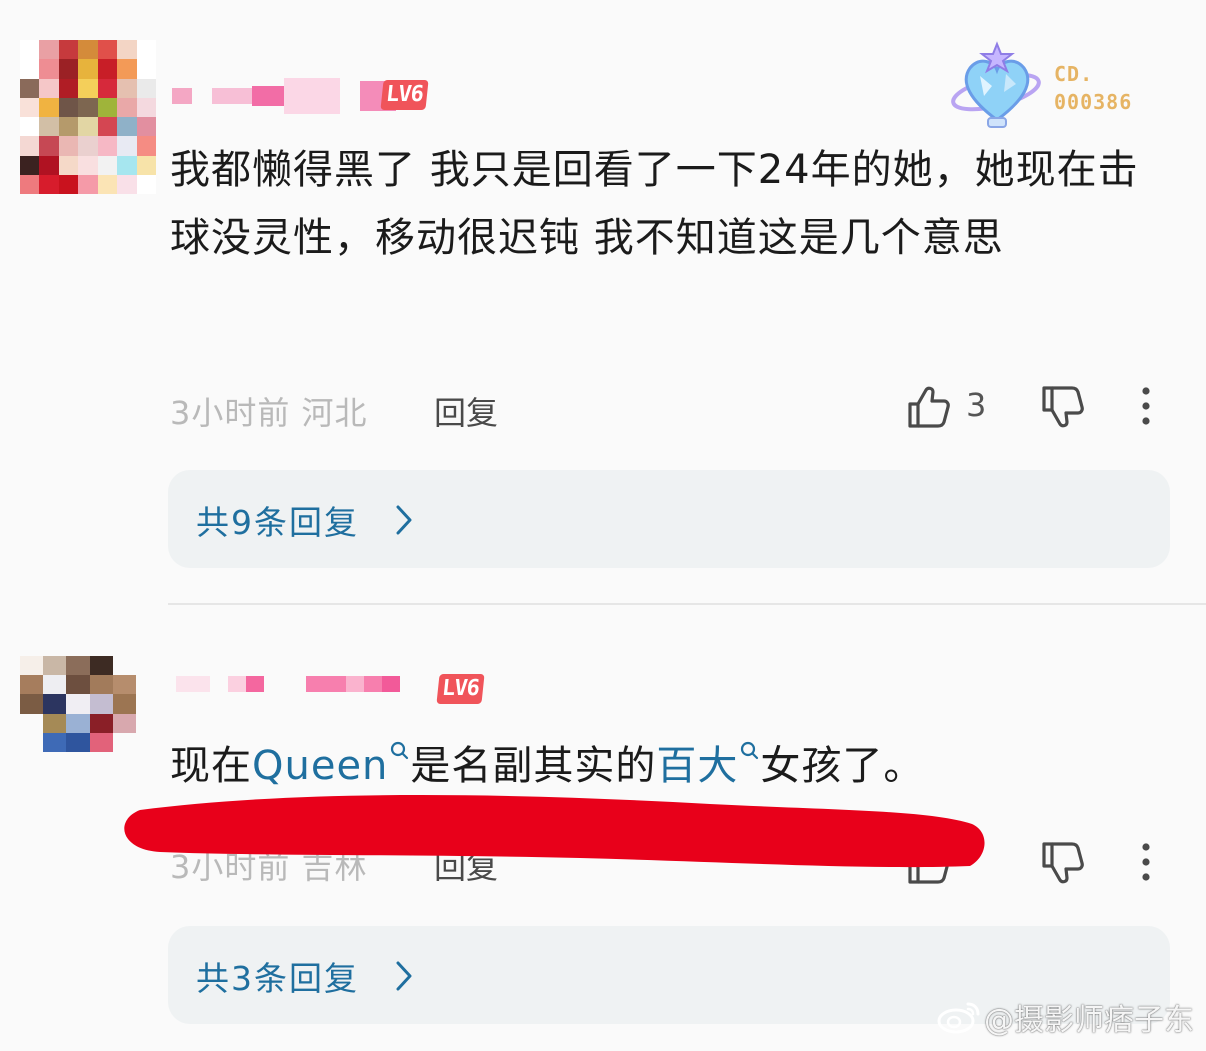 The height and width of the screenshot is (1051, 1206). Describe the element at coordinates (687, 604) in the screenshot. I see `divider` at that location.